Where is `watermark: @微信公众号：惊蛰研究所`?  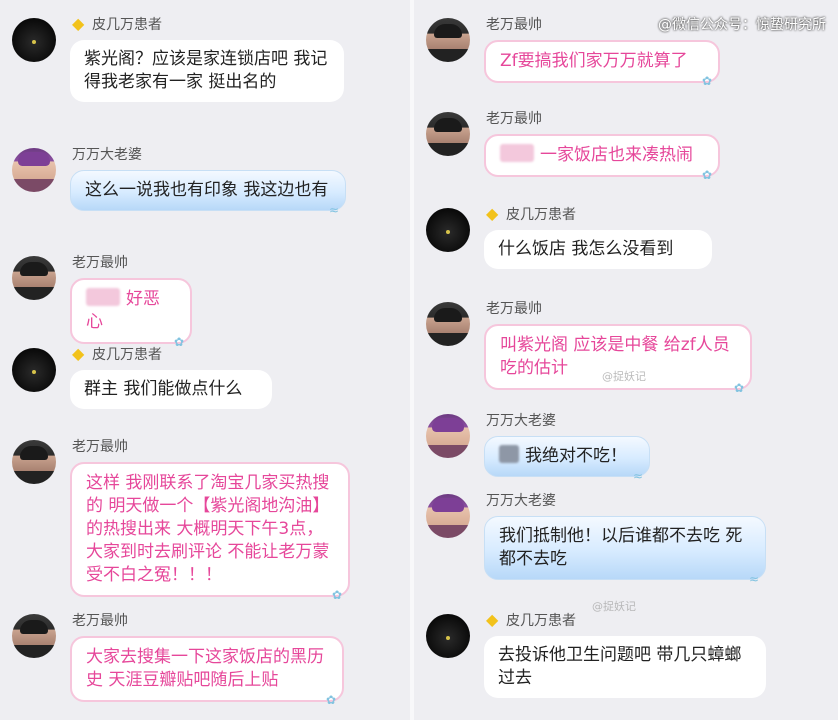 watermark: @微信公众号：惊蛰研究所 is located at coordinates (742, 25).